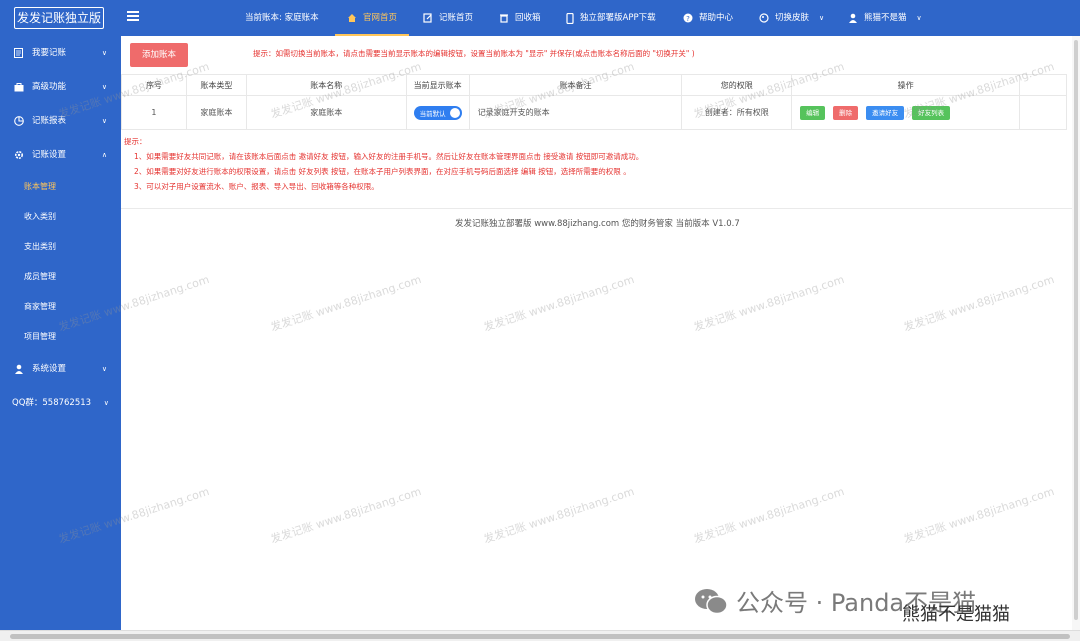  What do you see at coordinates (456, 18) in the screenshot?
I see `nav-label: 记账首页` at bounding box center [456, 18].